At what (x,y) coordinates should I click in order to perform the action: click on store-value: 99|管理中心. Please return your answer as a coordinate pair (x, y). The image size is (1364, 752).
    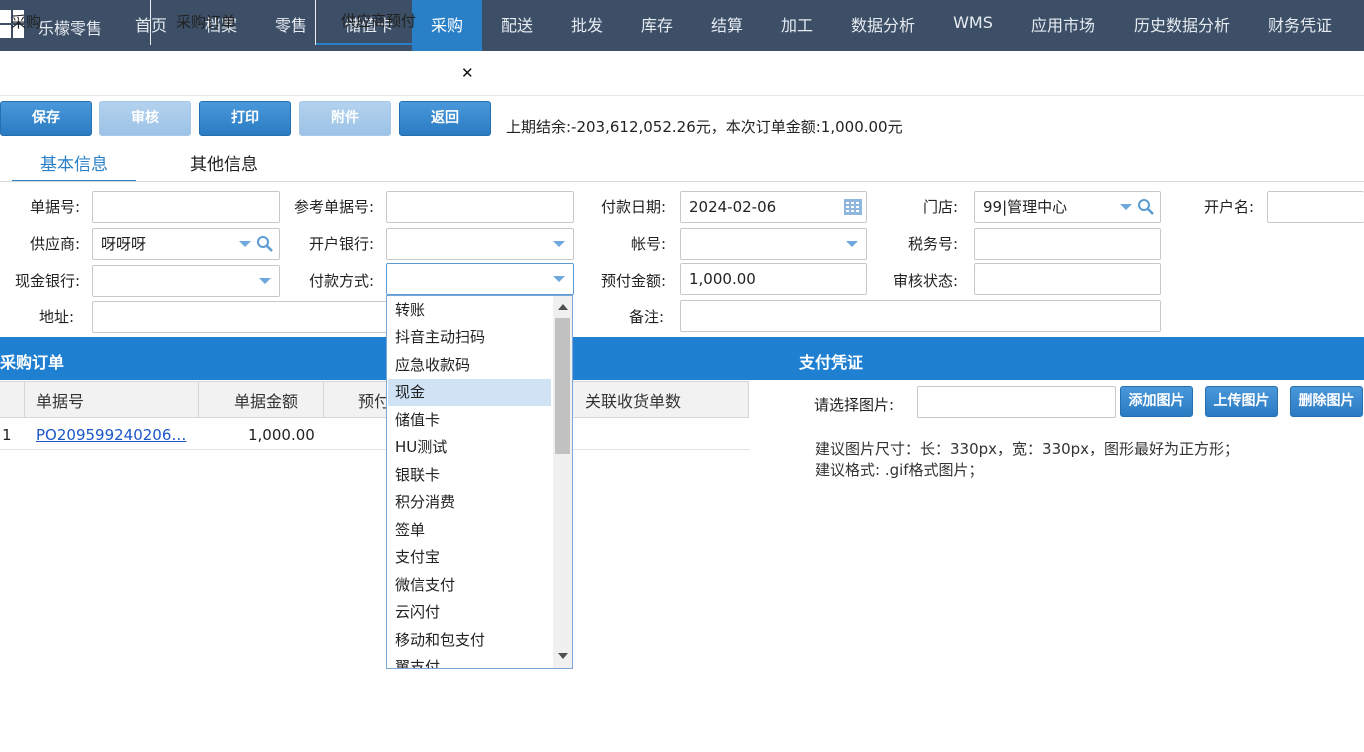
    Looking at the image, I should click on (1025, 207).